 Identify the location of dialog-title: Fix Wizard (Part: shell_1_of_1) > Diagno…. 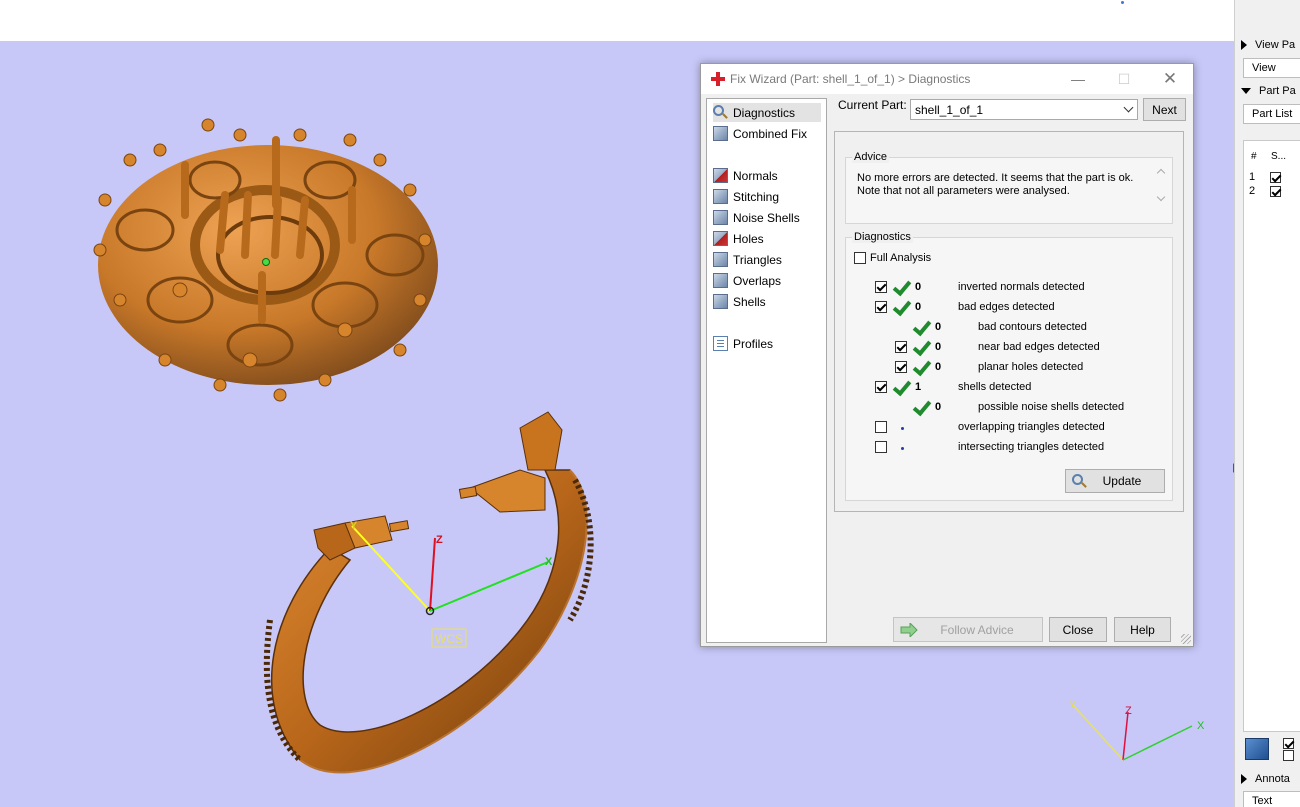
(850, 79).